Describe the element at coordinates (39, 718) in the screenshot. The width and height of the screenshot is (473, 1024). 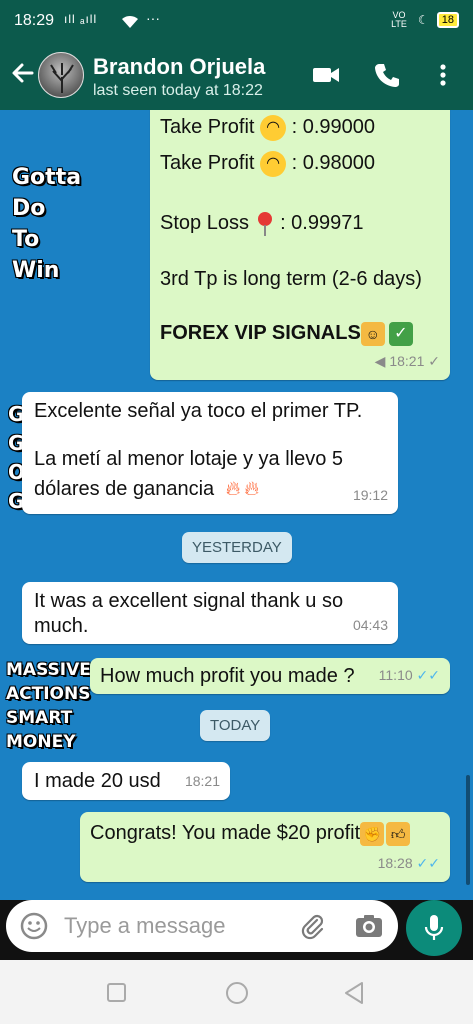
I see `watermark-word: SMART` at that location.